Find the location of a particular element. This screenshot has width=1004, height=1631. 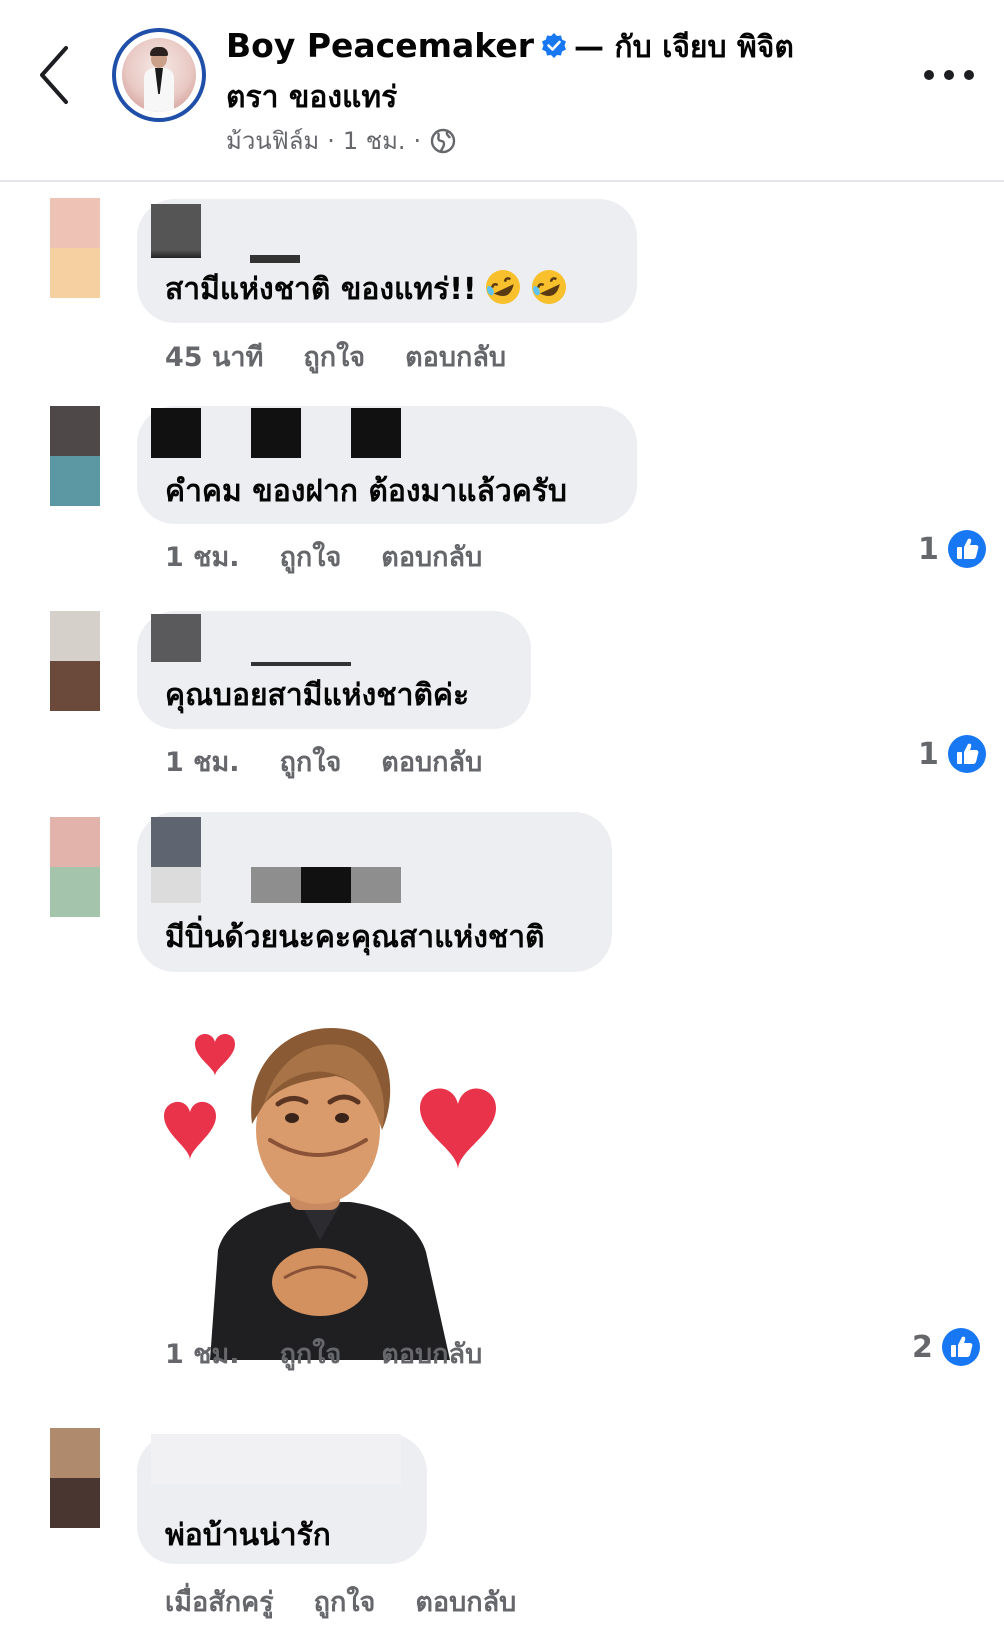

comment-text: คุณบอยสามีแห่งชาติค่ะ is located at coordinates (317, 695).